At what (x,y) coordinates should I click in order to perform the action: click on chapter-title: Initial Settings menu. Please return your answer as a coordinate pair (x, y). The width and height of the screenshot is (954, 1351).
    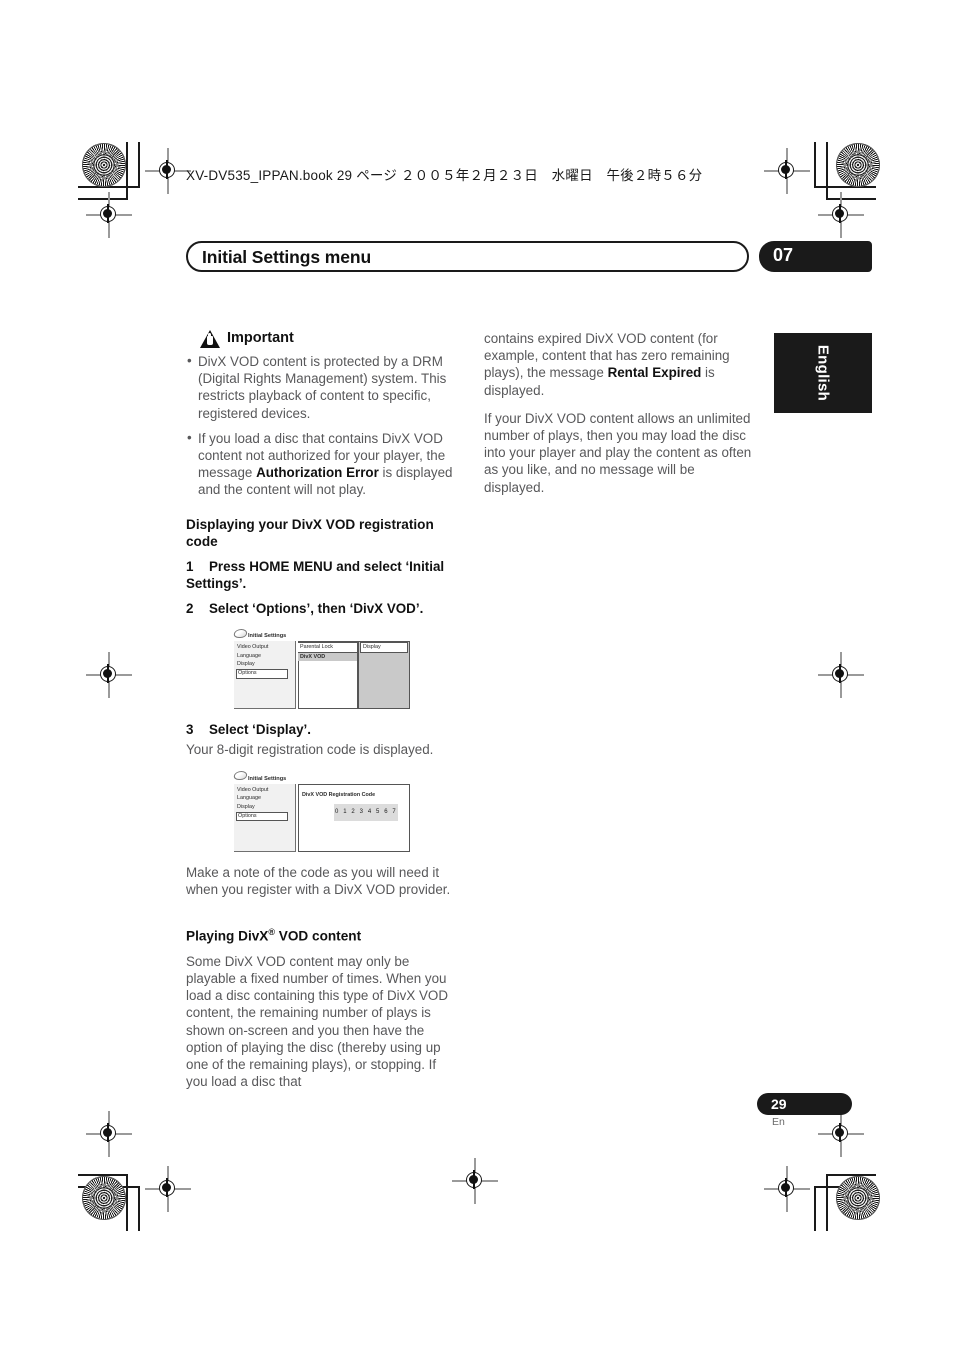
    Looking at the image, I should click on (287, 257).